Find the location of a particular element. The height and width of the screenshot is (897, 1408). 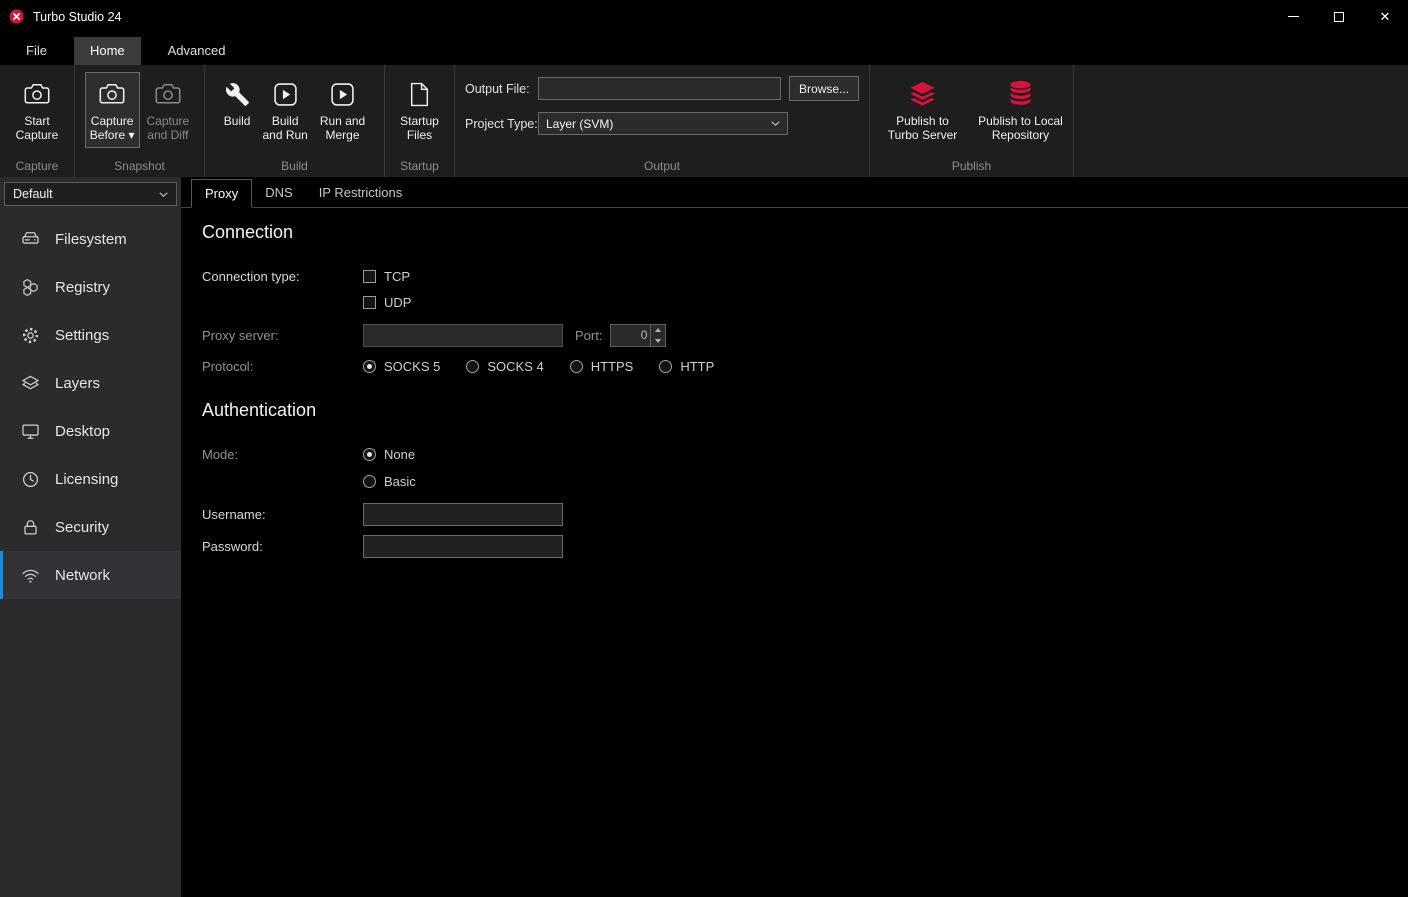

sidebar-item-label: Registry is located at coordinates (83, 287).